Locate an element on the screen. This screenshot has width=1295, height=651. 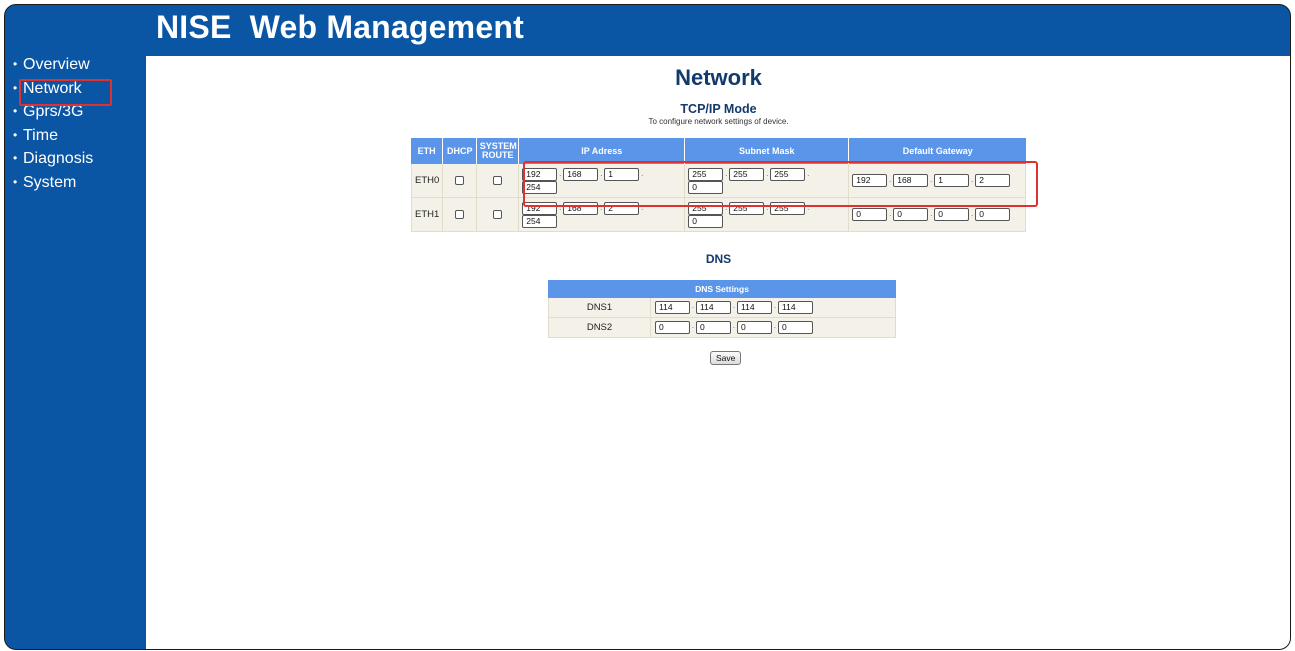
page-title: Network is located at coordinates (718, 77).